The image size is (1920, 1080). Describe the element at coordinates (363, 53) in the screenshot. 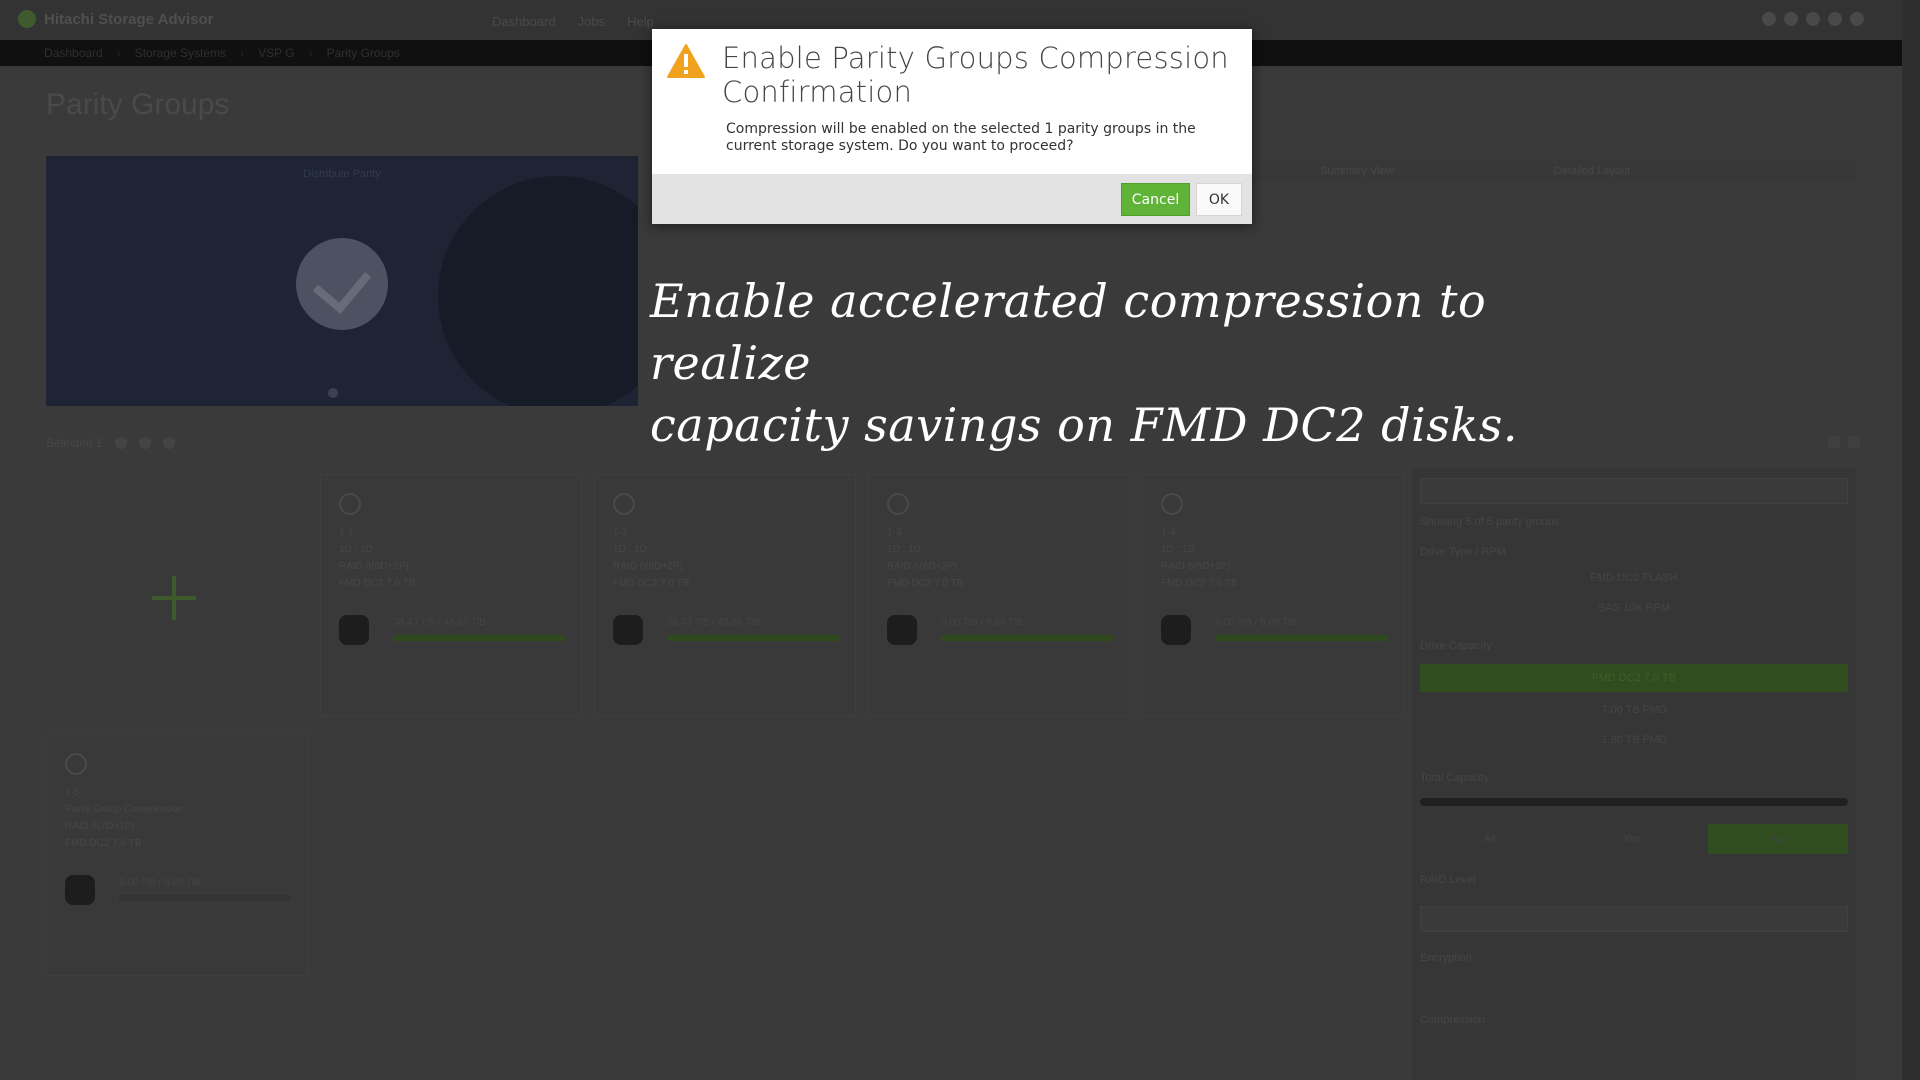

I see `breadcrumb-item: Parity Groups` at that location.